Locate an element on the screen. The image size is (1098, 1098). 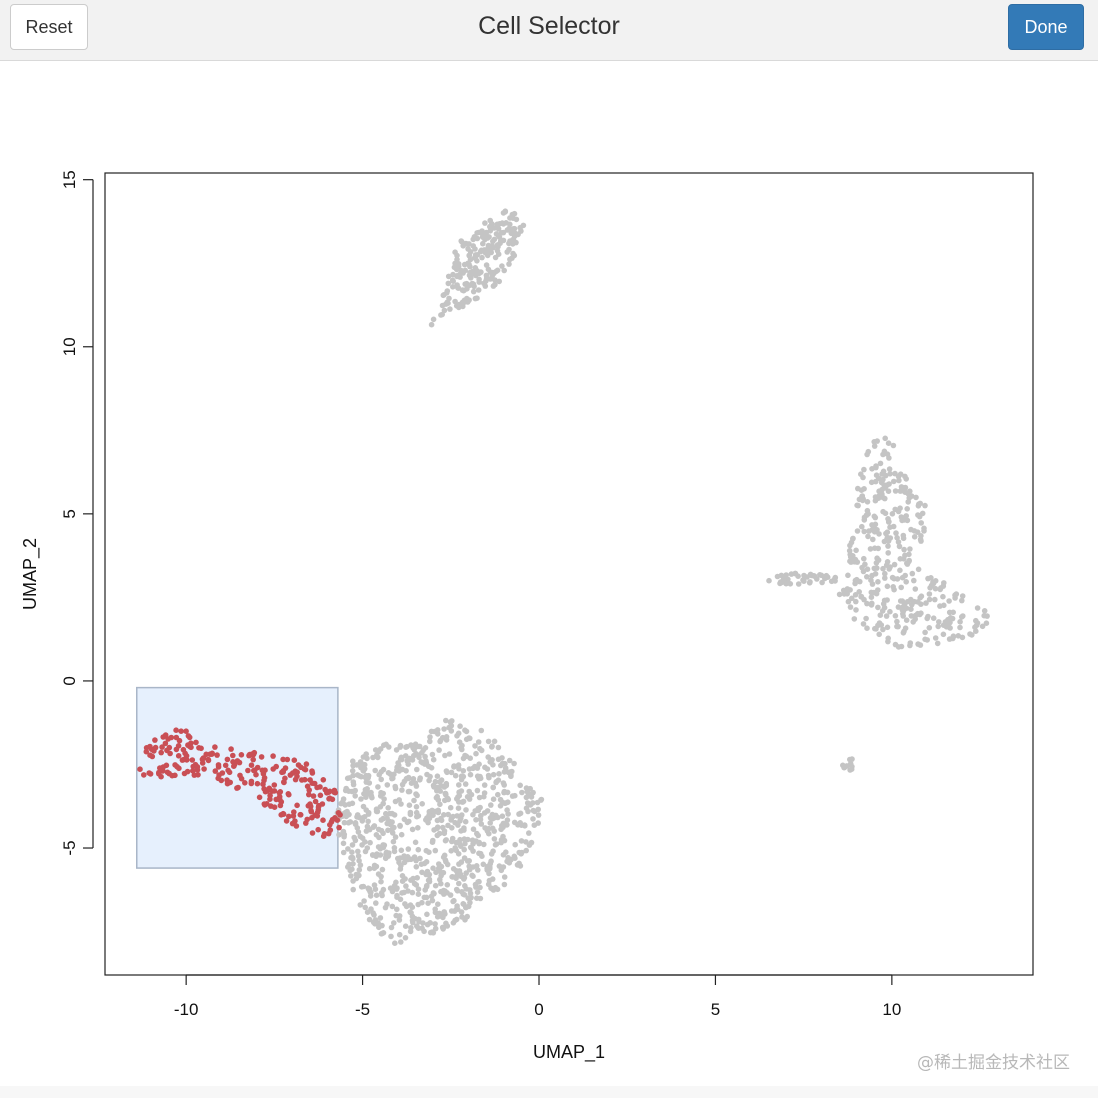
selection-rectangle is located at coordinates (237, 777).